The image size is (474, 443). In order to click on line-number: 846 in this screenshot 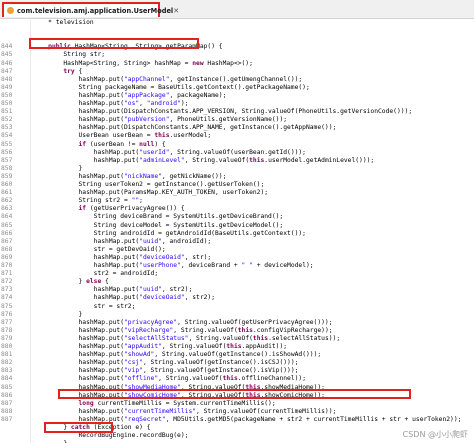, I will do `click(7, 63)`.